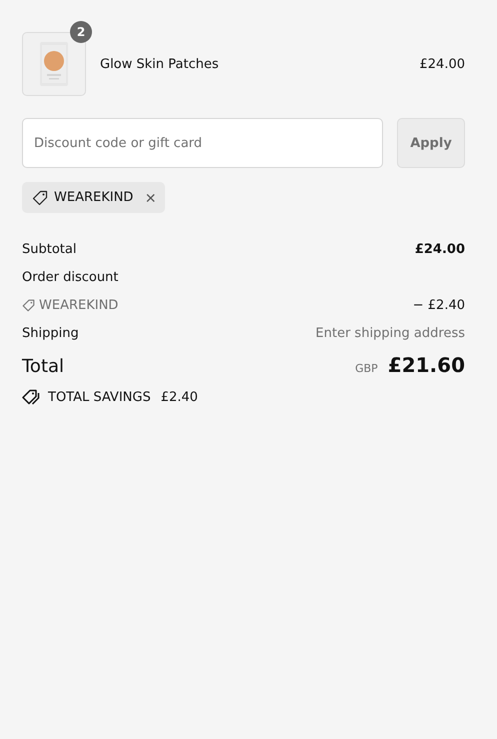 Image resolution: width=497 pixels, height=739 pixels. I want to click on product-price: £24.00, so click(442, 64).